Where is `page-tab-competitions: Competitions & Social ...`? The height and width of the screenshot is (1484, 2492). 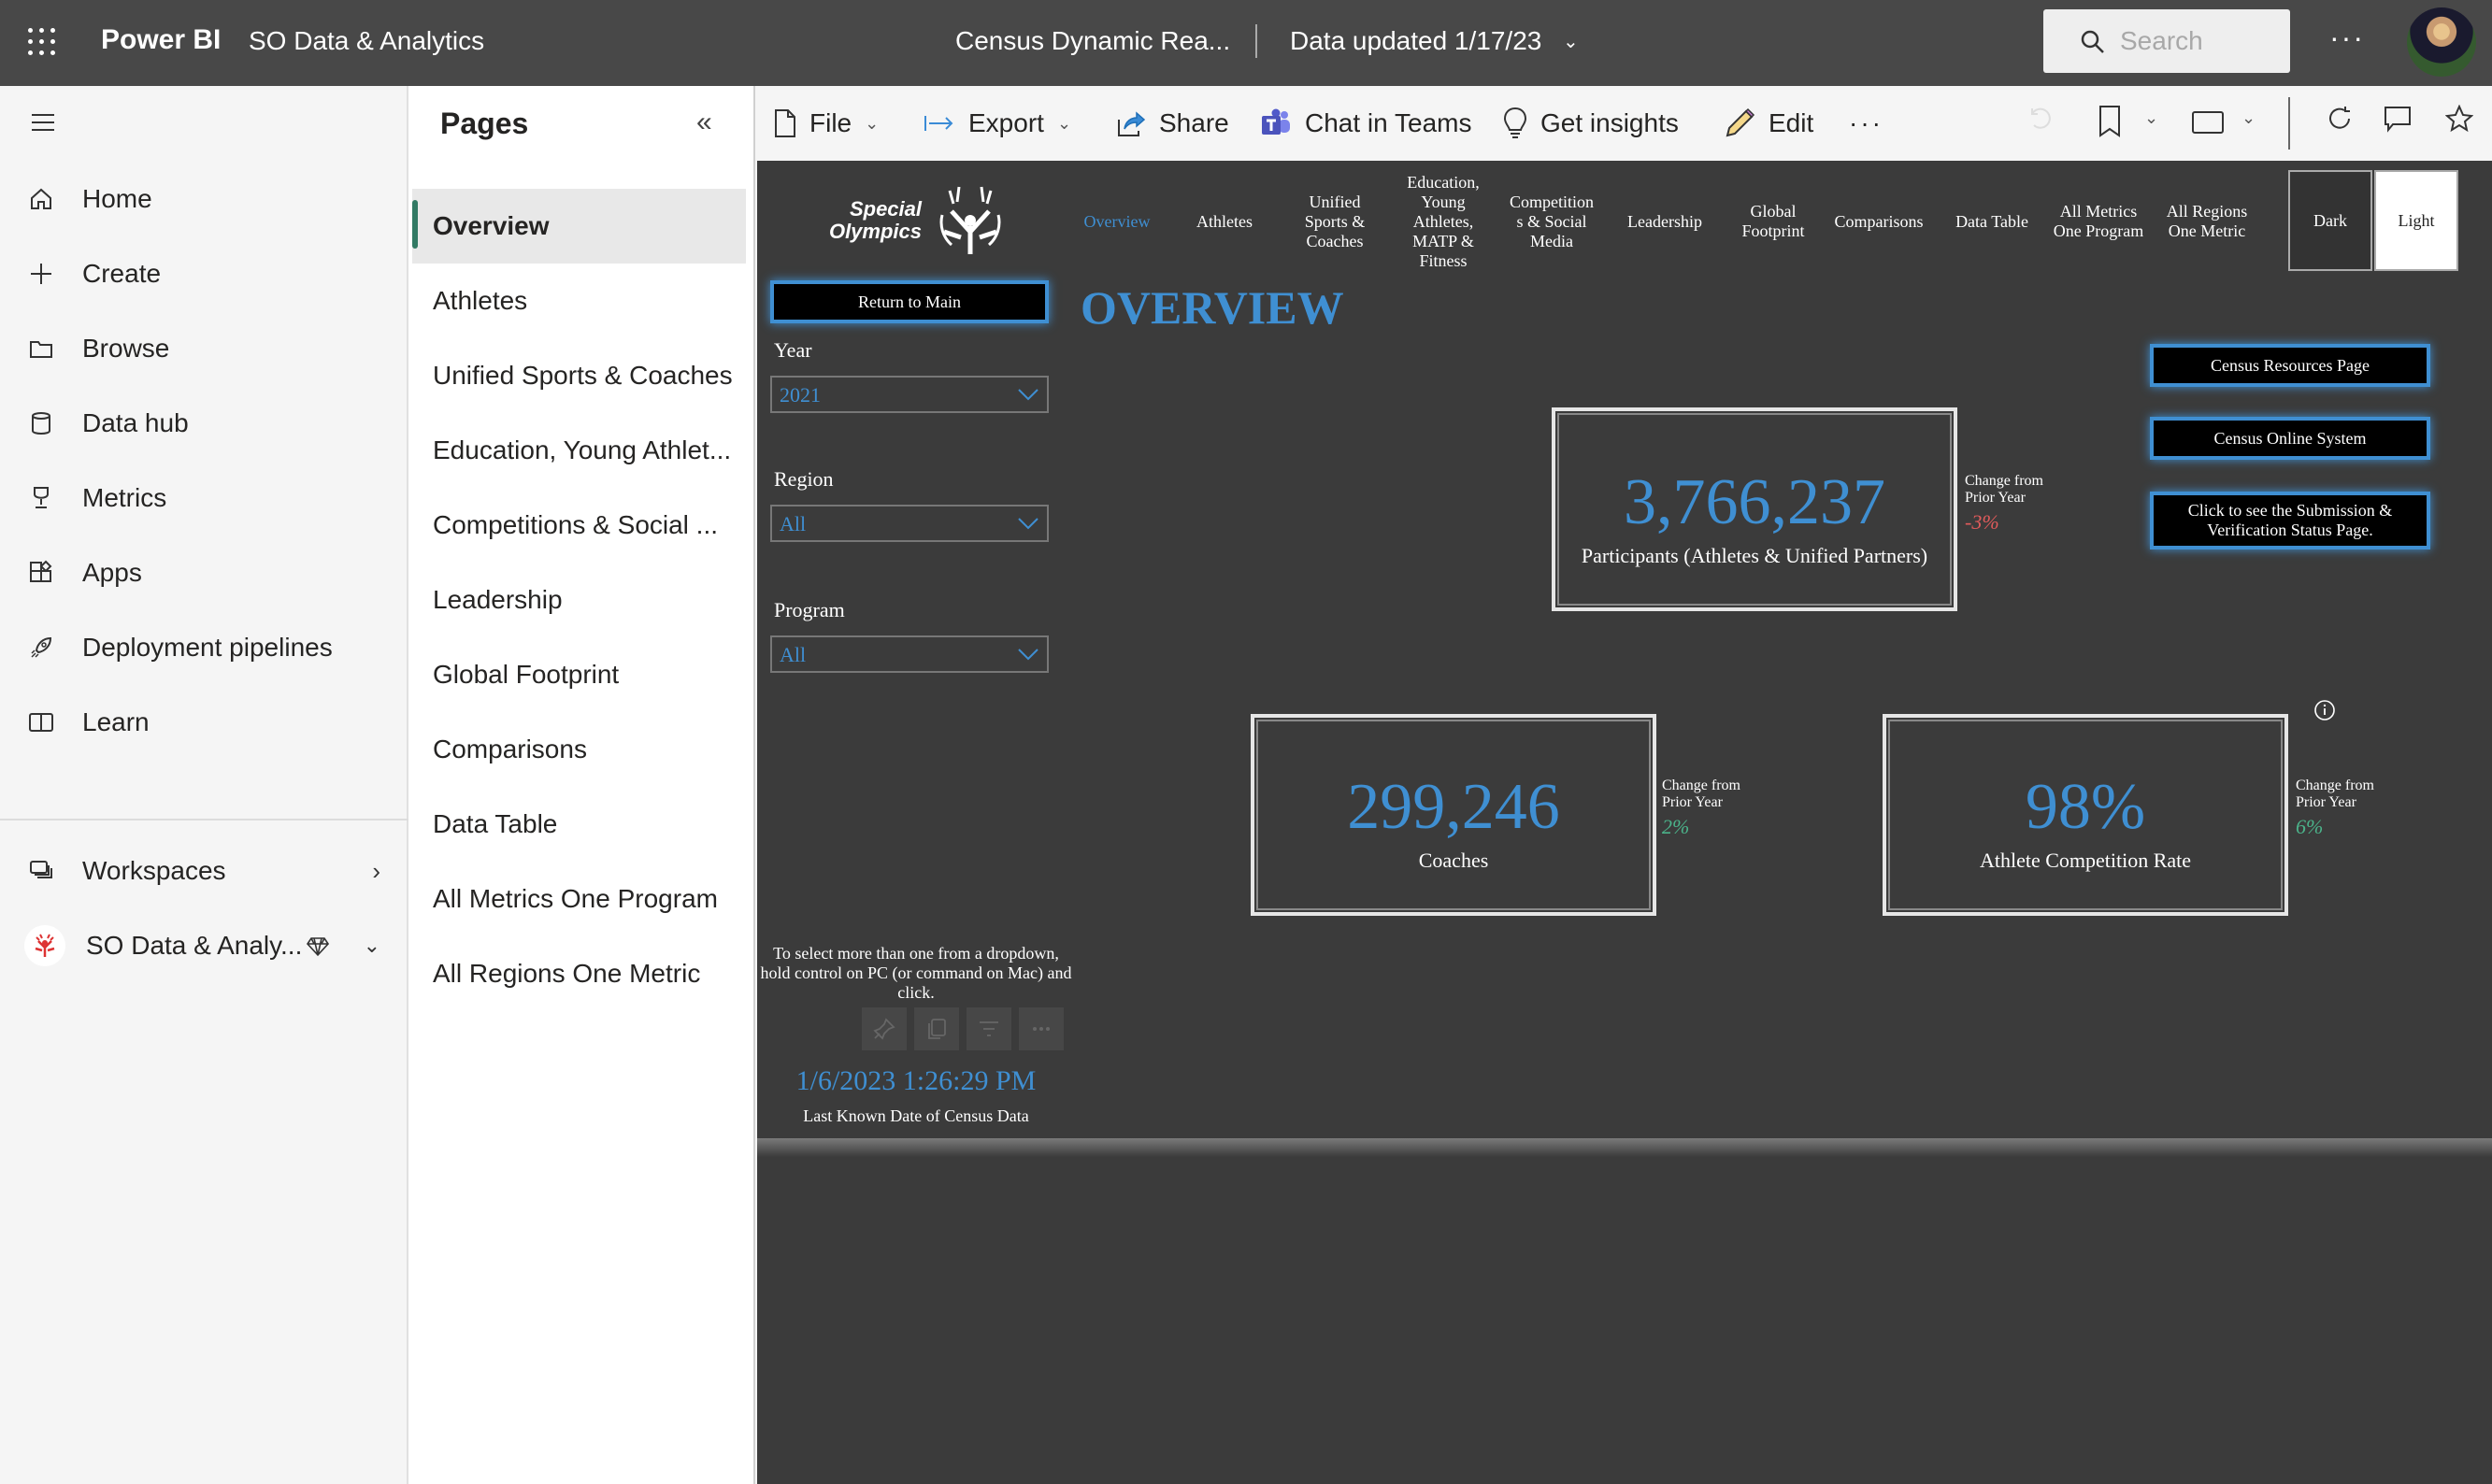 page-tab-competitions: Competitions & Social ... is located at coordinates (579, 525).